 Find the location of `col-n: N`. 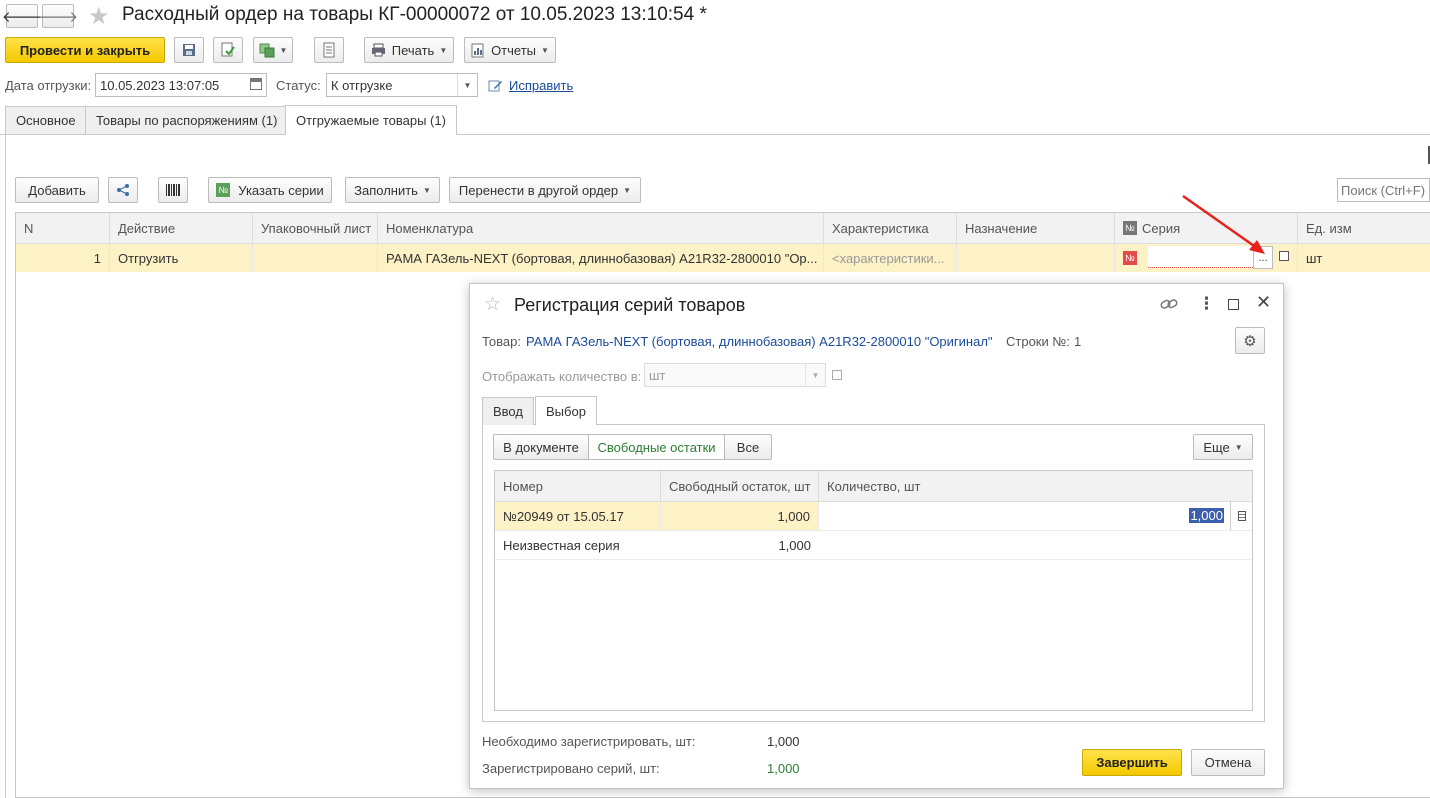

col-n: N is located at coordinates (63, 228).